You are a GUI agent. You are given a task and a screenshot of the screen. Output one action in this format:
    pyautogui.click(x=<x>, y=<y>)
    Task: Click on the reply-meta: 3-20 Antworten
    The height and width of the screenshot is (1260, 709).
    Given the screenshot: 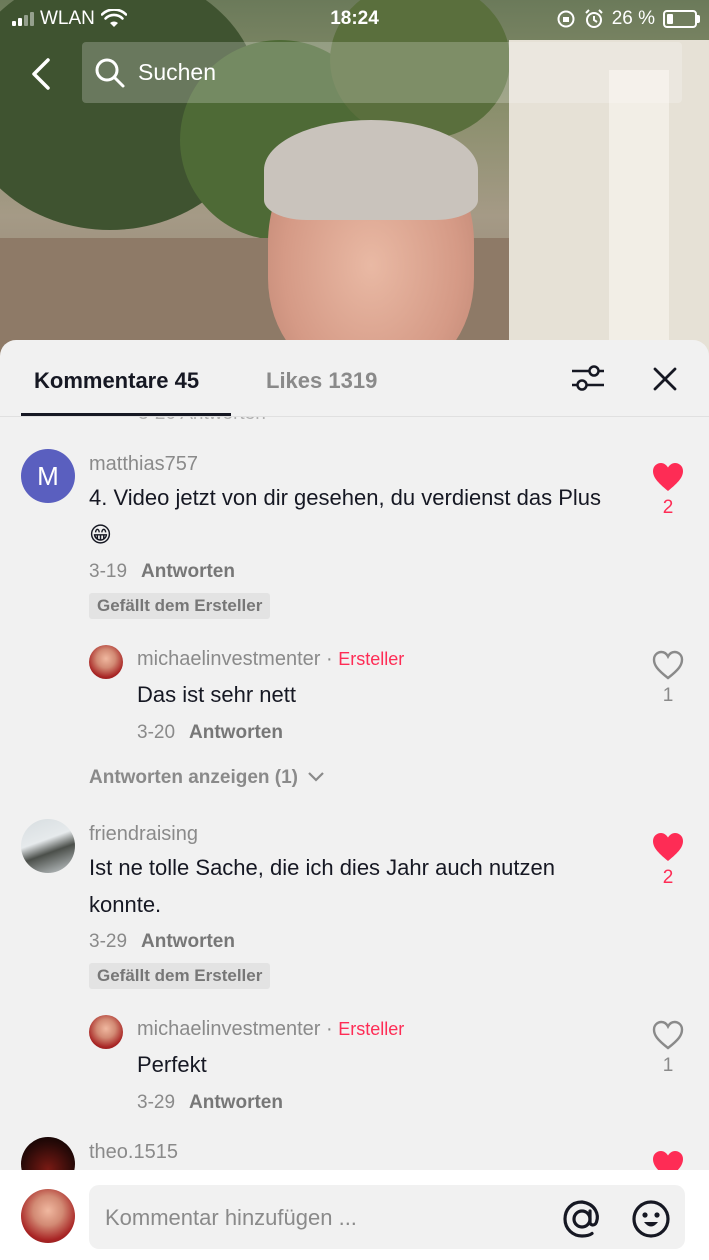 What is the action you would take?
    pyautogui.click(x=210, y=733)
    